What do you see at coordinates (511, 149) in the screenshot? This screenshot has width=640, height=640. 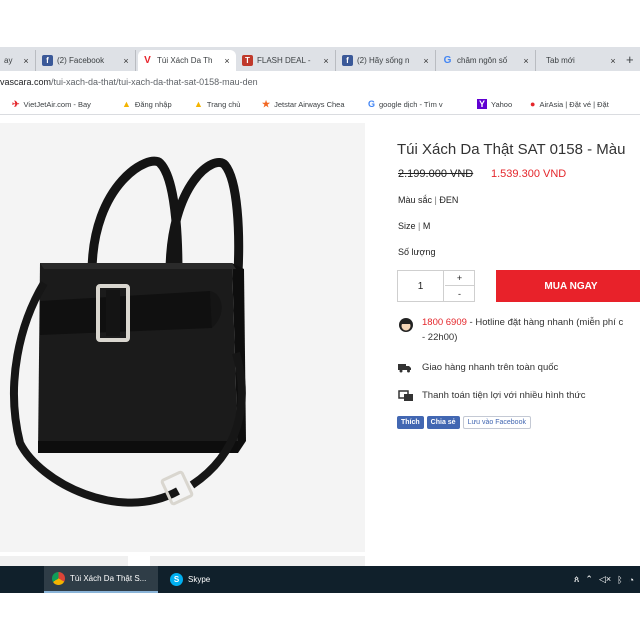 I see `product-title: Túi Xách Da Thật SAT 0158 - Màu` at bounding box center [511, 149].